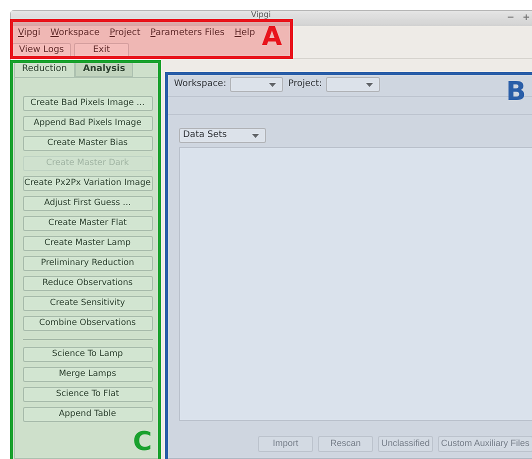  Describe the element at coordinates (87, 143) in the screenshot. I see `action-button: Create Master Bias` at that location.